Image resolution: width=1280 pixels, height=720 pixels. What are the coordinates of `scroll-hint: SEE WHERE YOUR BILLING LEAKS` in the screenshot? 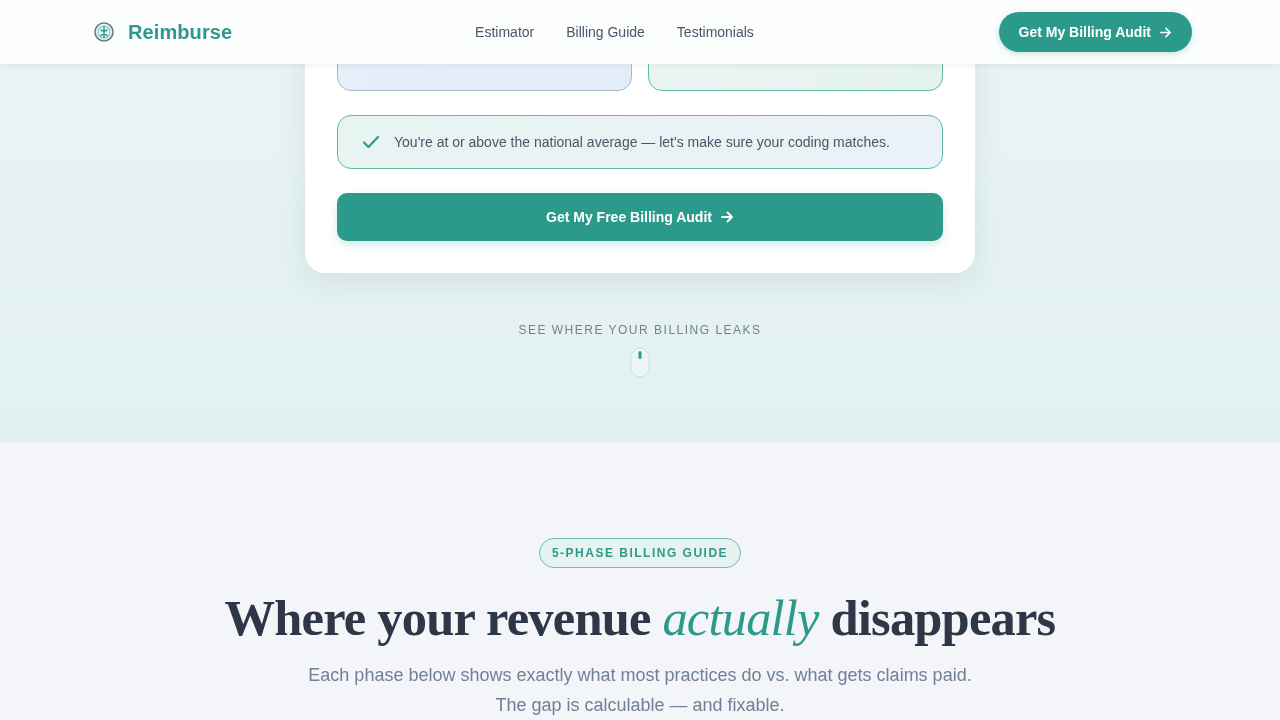 It's located at (640, 330).